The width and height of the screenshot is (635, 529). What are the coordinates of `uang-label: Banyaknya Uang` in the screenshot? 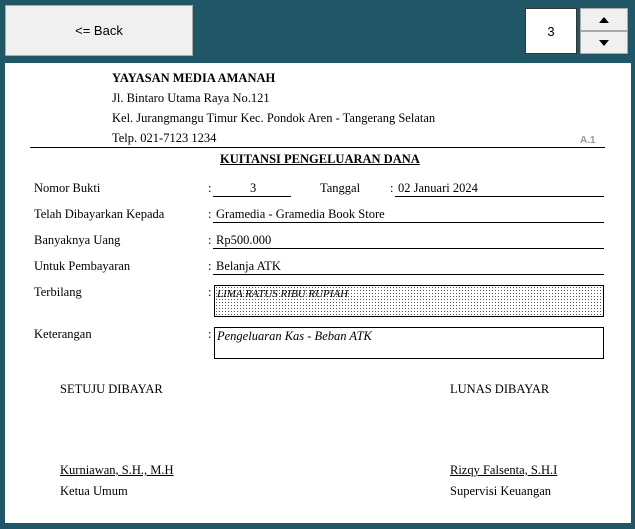 It's located at (77, 240).